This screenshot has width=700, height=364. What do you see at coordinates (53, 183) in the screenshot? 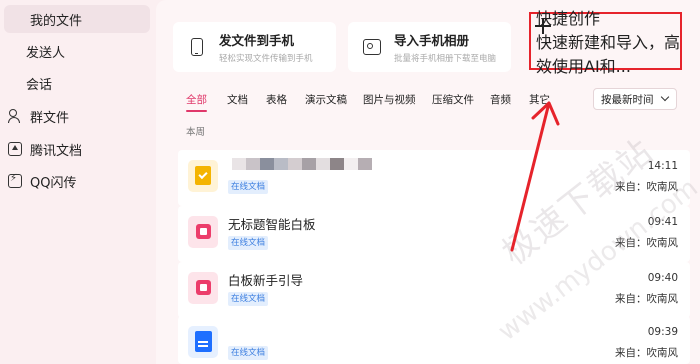
I see `sidebar-item-label: QQ闪传` at bounding box center [53, 183].